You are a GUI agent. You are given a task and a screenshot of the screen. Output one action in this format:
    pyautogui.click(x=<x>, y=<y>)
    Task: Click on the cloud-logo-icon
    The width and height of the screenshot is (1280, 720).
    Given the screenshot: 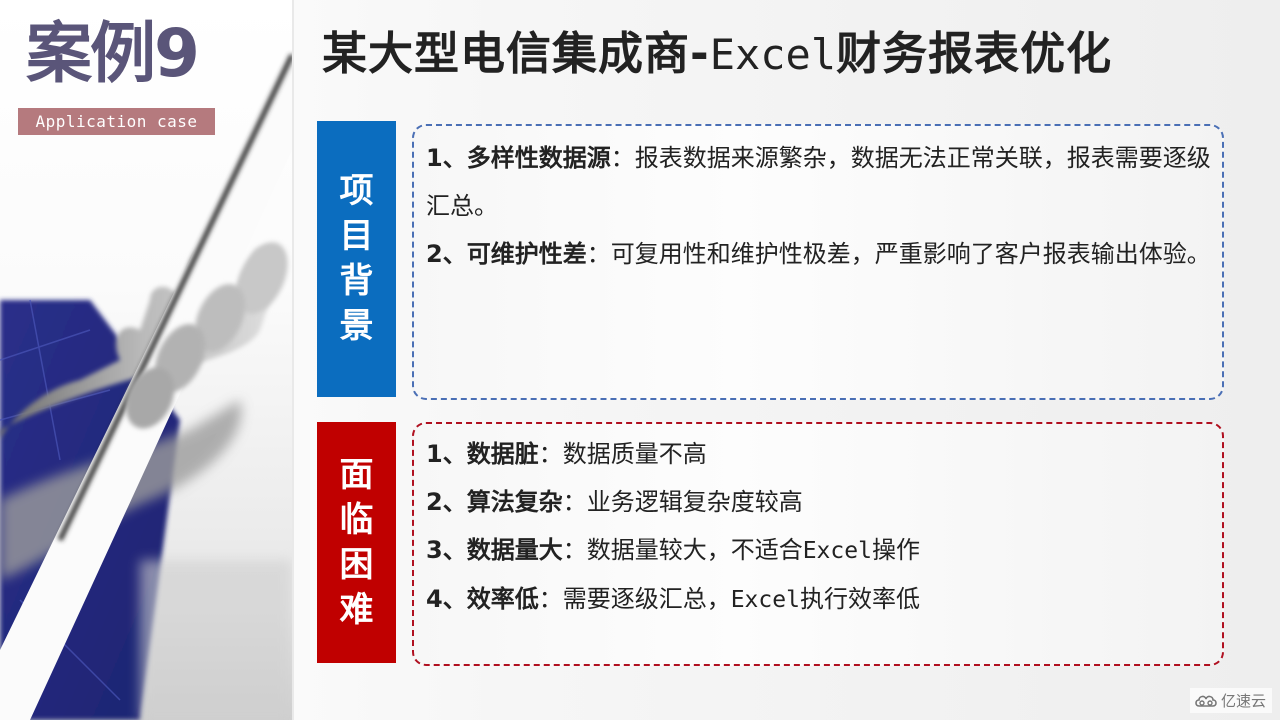 What is the action you would take?
    pyautogui.click(x=1206, y=701)
    